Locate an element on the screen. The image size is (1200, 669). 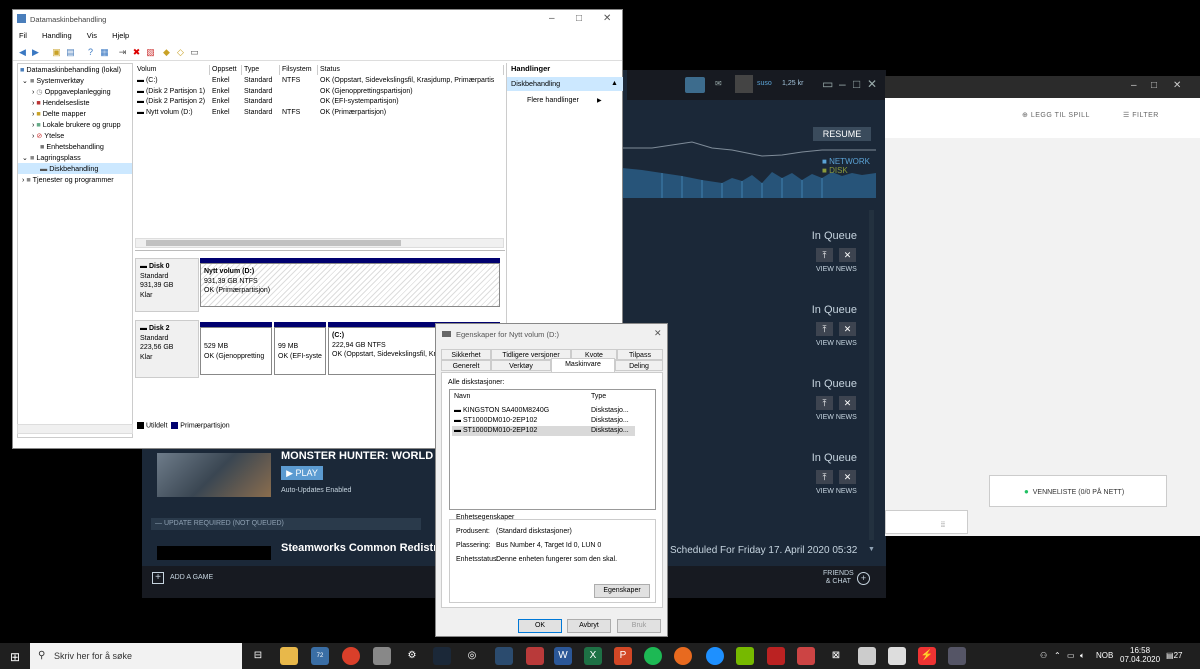
help-icon: ? is located at coordinates (90, 52).